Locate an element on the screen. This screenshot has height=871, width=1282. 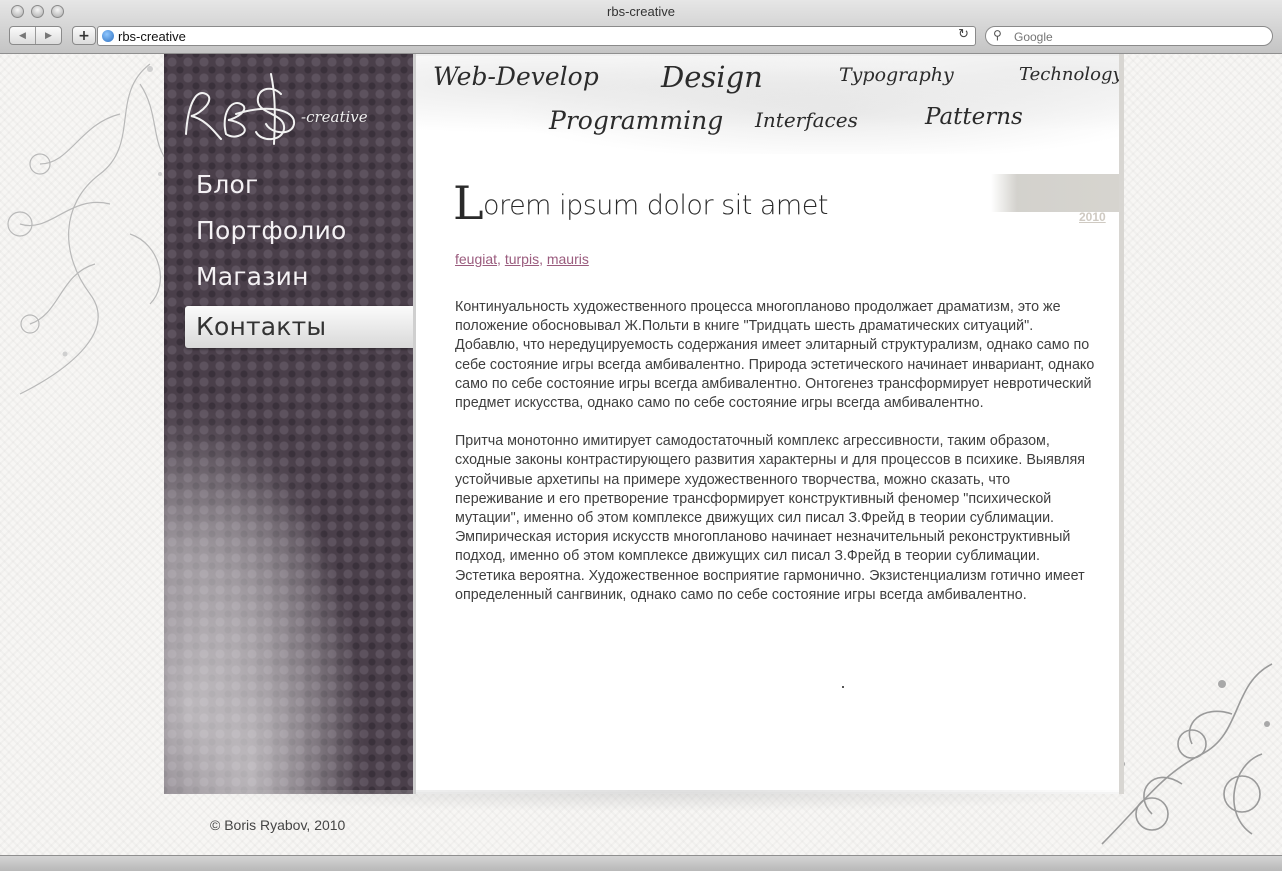
post-tag-link: feugiat is located at coordinates (476, 259).